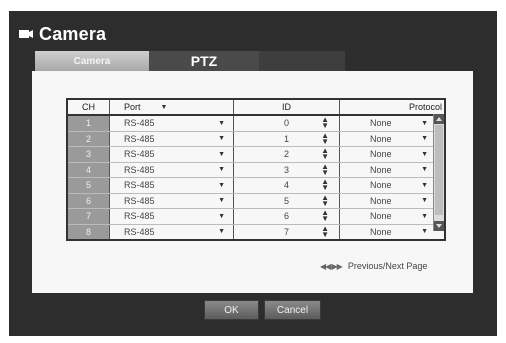  What do you see at coordinates (287, 216) in the screenshot?
I see `id-spinner: 6 ▲ ▼` at bounding box center [287, 216].